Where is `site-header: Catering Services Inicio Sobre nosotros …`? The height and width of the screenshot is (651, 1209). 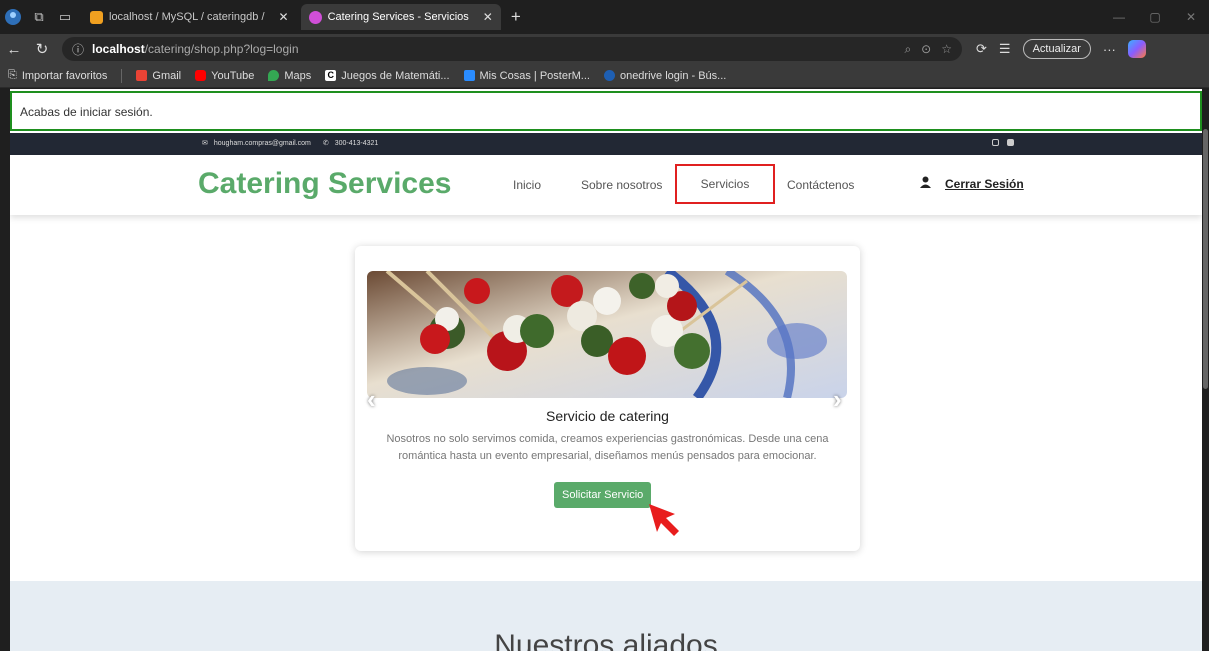
site-header: Catering Services Inicio Sobre nosotros … is located at coordinates (606, 185).